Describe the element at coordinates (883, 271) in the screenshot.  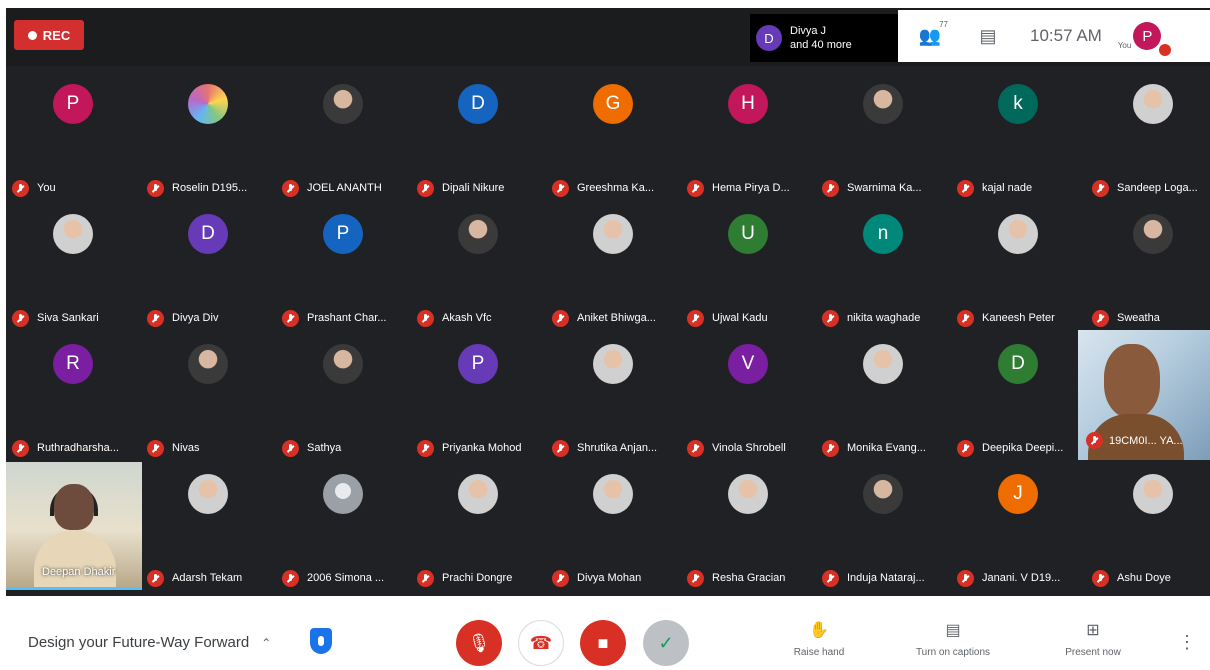
I see `participant-tile: n nikita waghade` at that location.